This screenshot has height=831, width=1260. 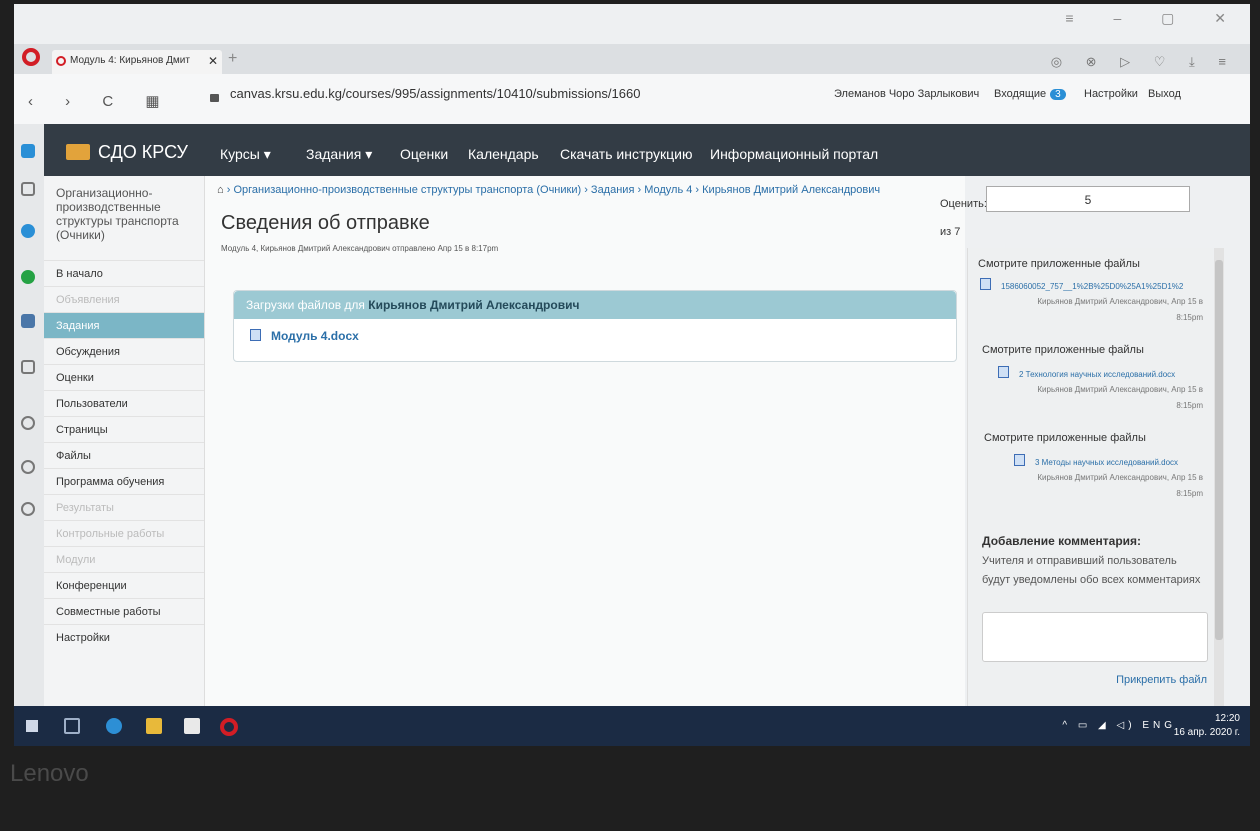 What do you see at coordinates (1189, 317) in the screenshot?
I see `attachment-meta-time-1: 8:15pm` at bounding box center [1189, 317].